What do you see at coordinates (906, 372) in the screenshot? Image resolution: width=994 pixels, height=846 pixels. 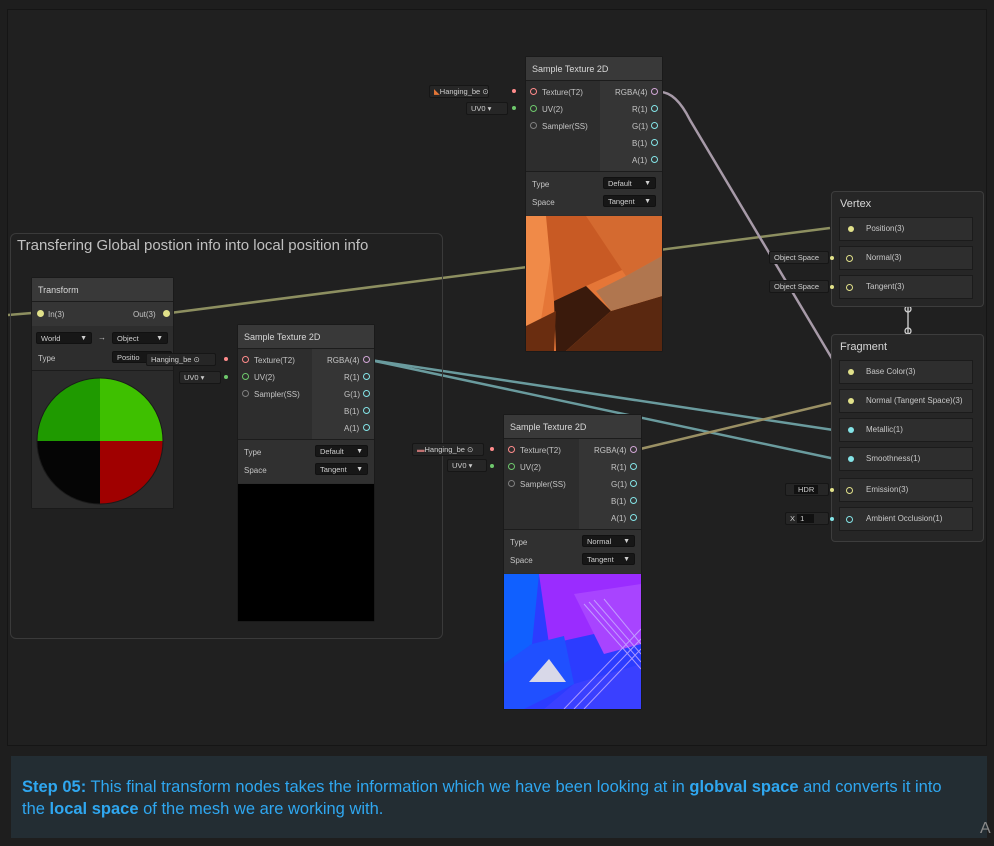 I see `fragment-slot-basecolor: Base Color(3)` at bounding box center [906, 372].